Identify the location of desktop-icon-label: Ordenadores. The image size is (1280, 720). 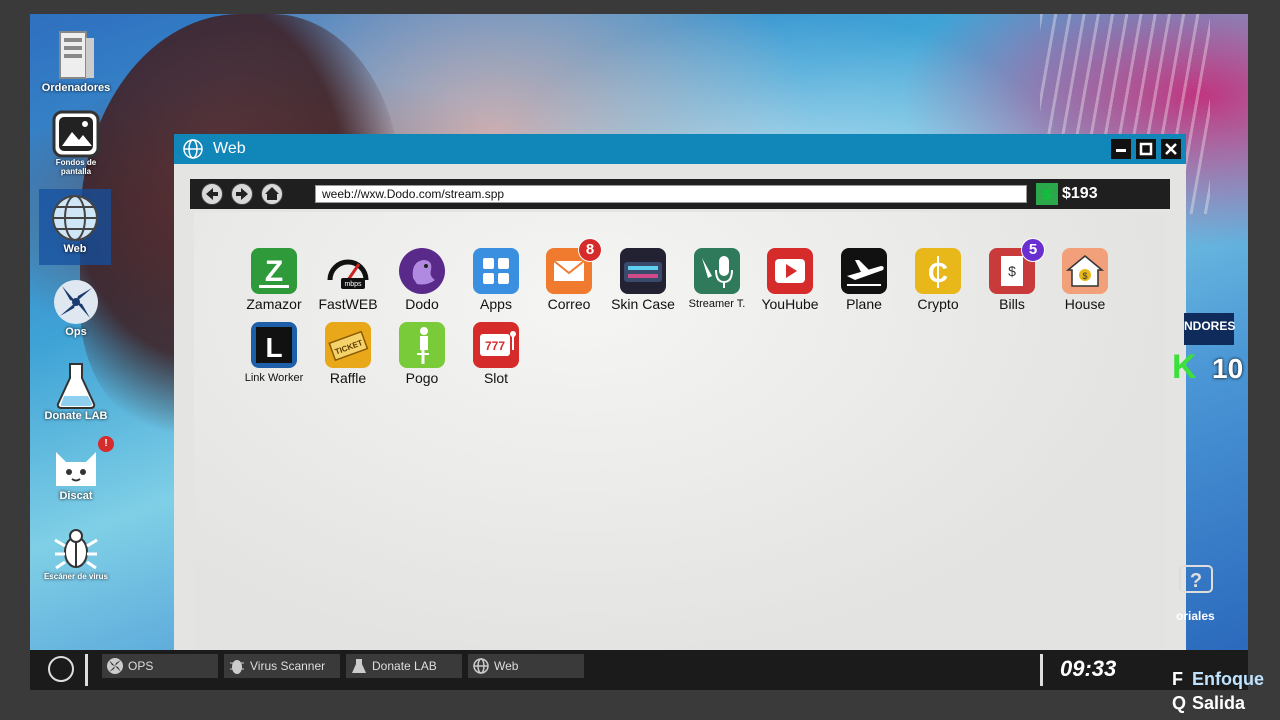
(76, 88).